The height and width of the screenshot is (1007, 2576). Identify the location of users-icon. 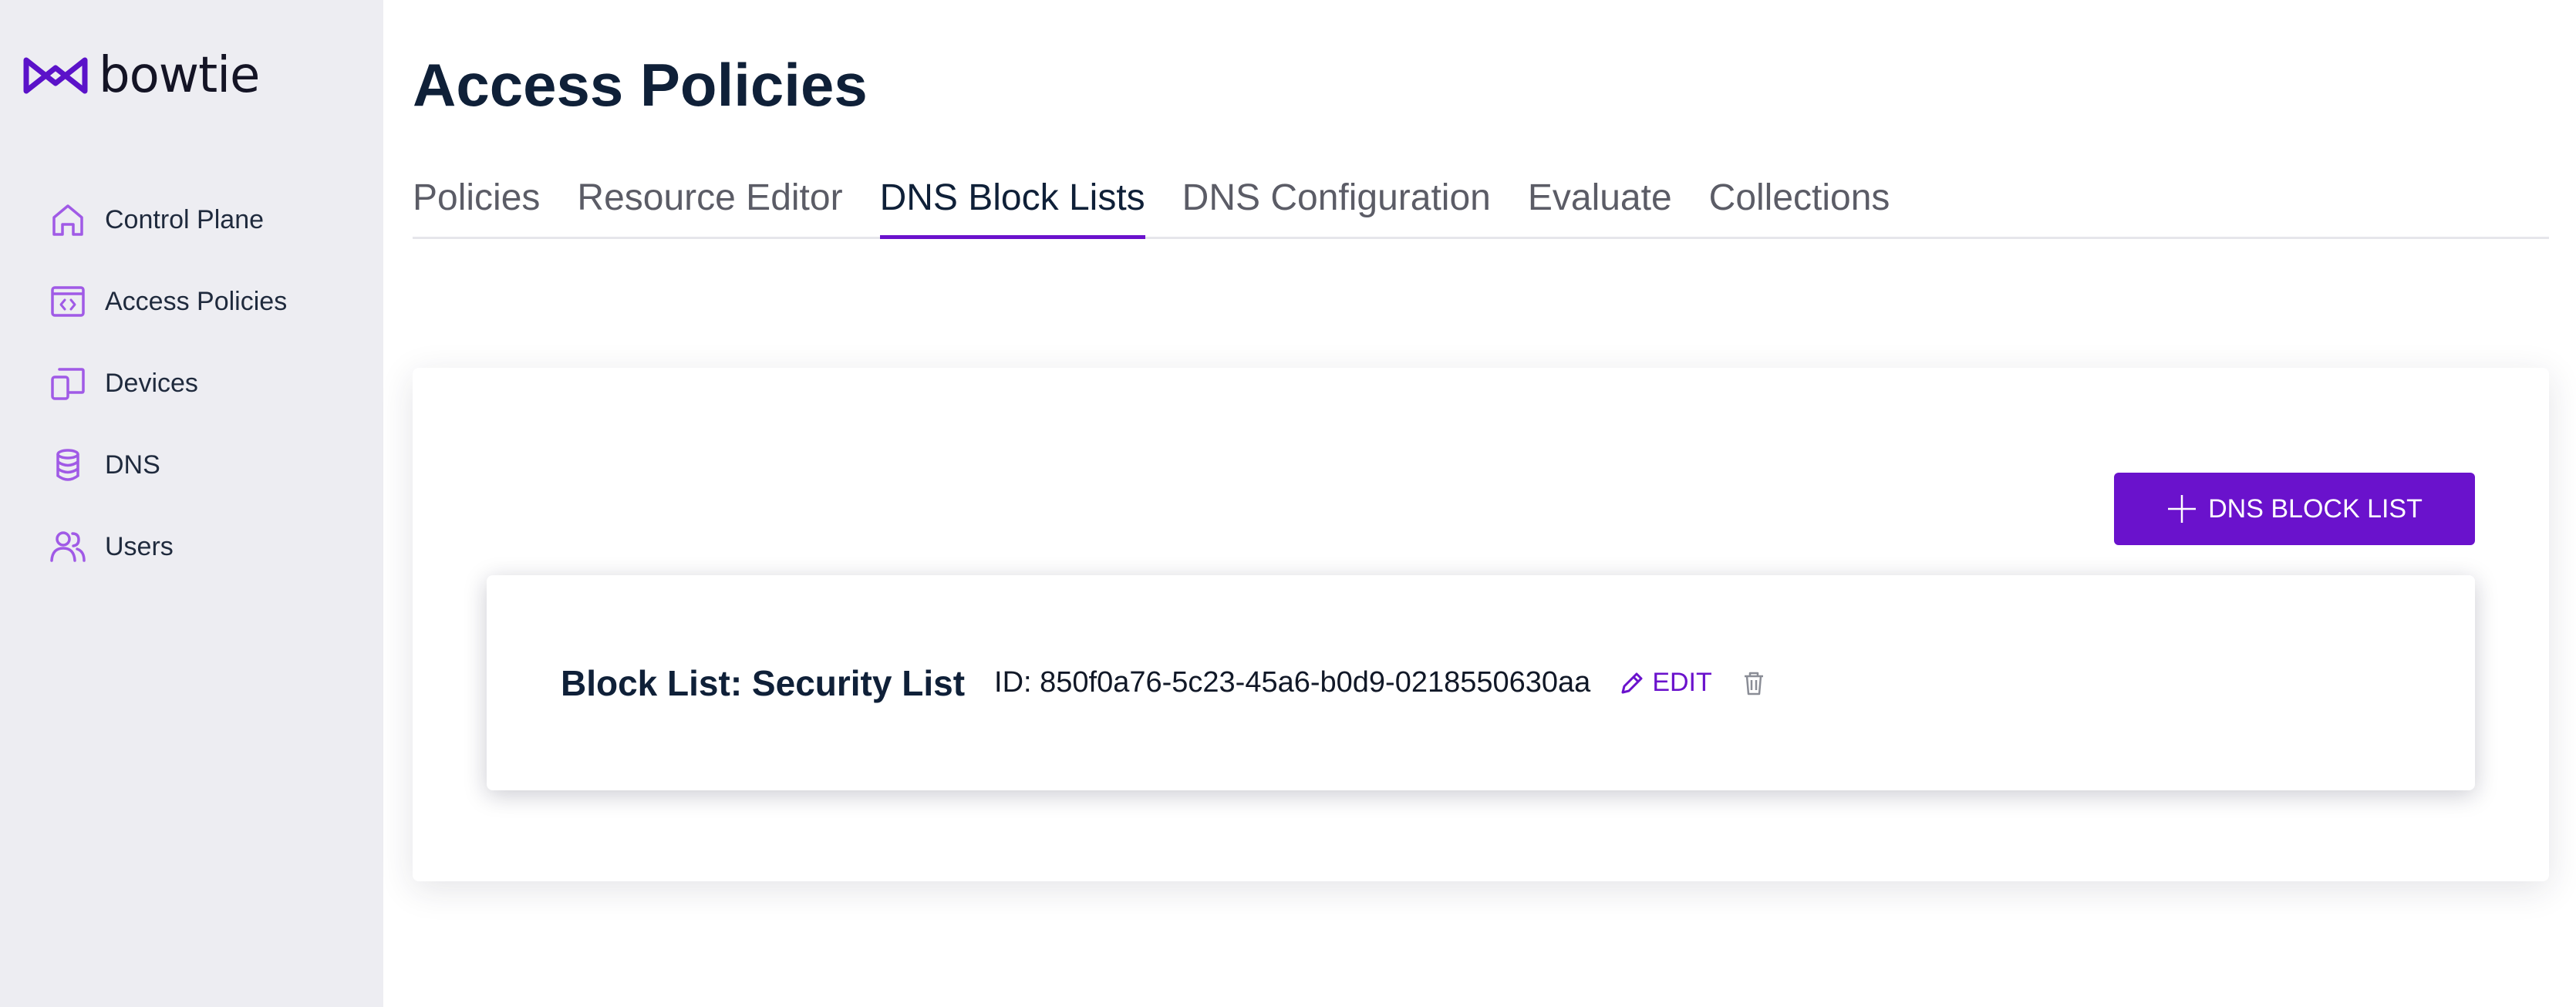
(68, 546).